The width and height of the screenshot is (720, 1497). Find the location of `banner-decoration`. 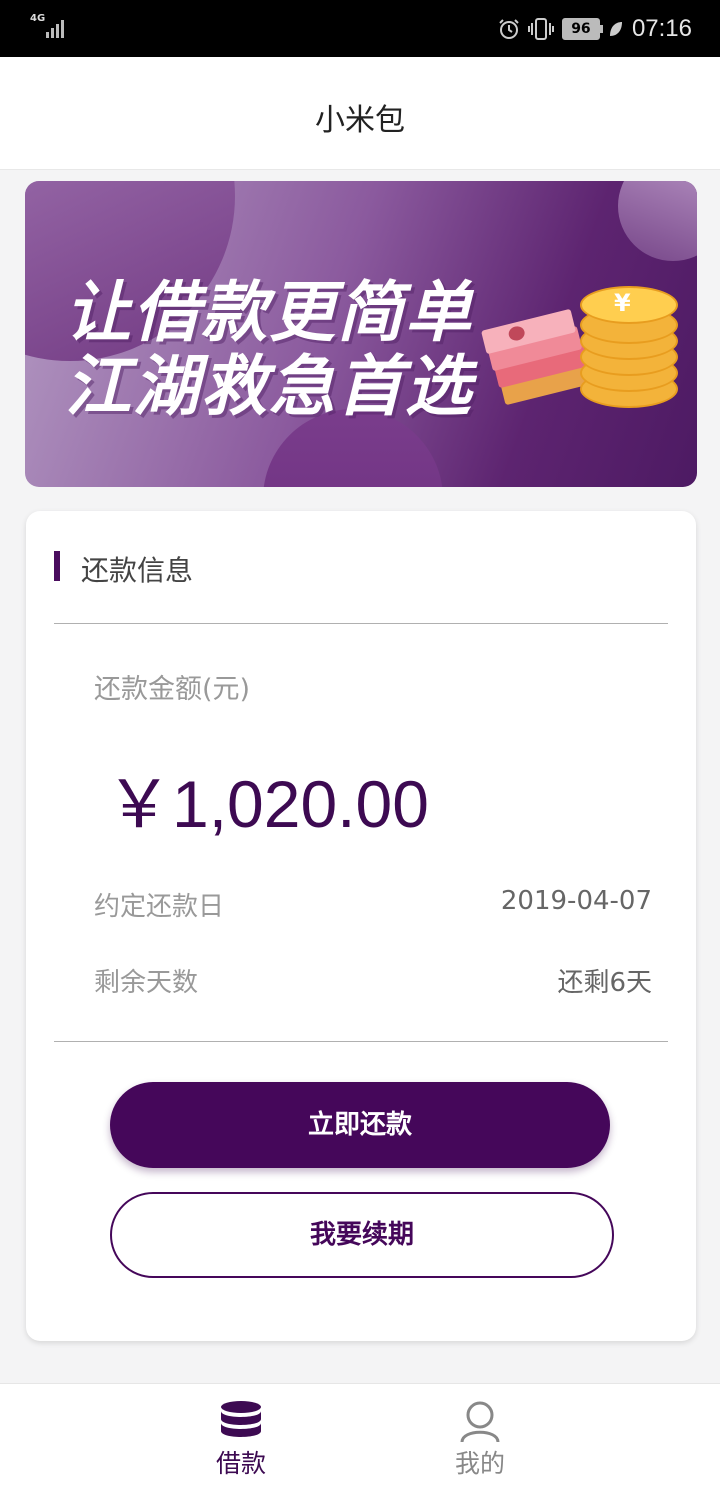

banner-decoration is located at coordinates (657, 221).